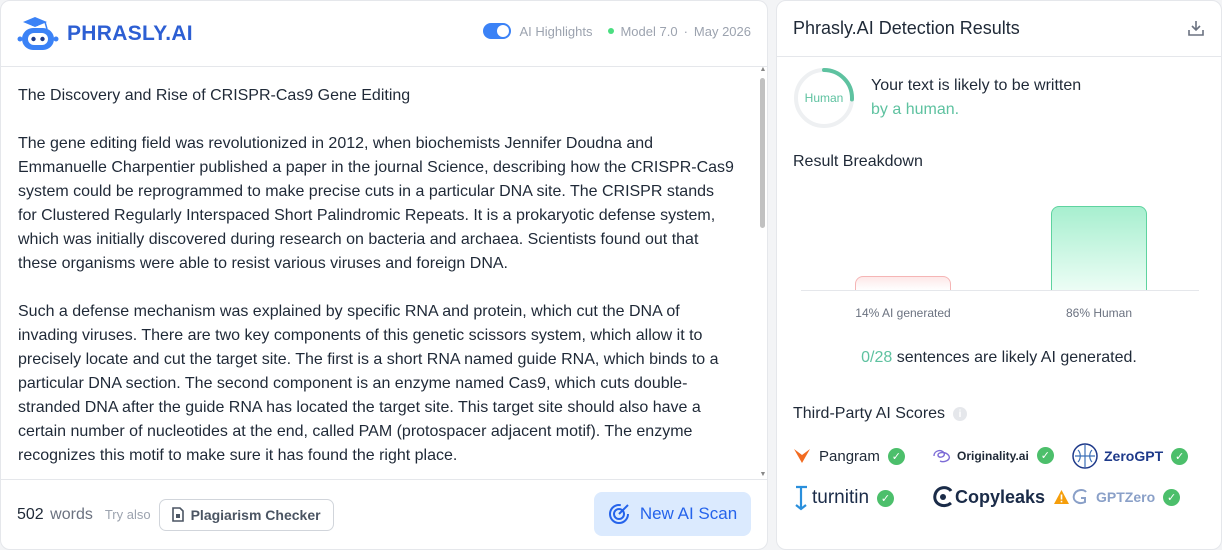 The width and height of the screenshot is (1222, 550). I want to click on model-date: May 2026, so click(722, 31).